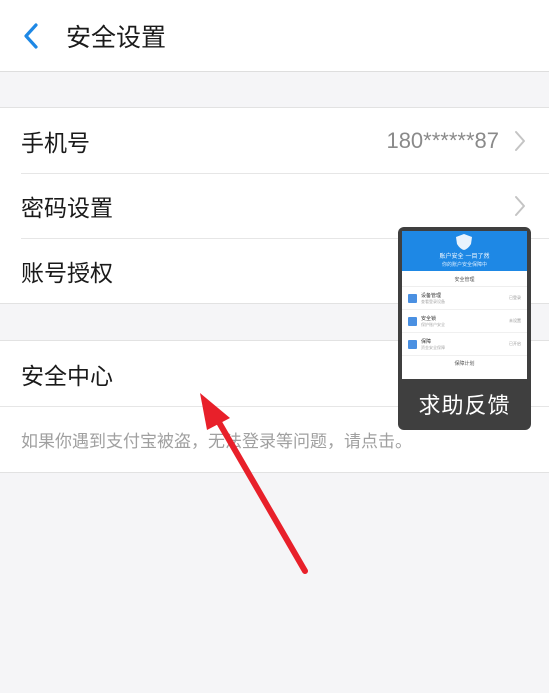 The width and height of the screenshot is (549, 693). I want to click on preview-item-status: 已开启, so click(515, 343).